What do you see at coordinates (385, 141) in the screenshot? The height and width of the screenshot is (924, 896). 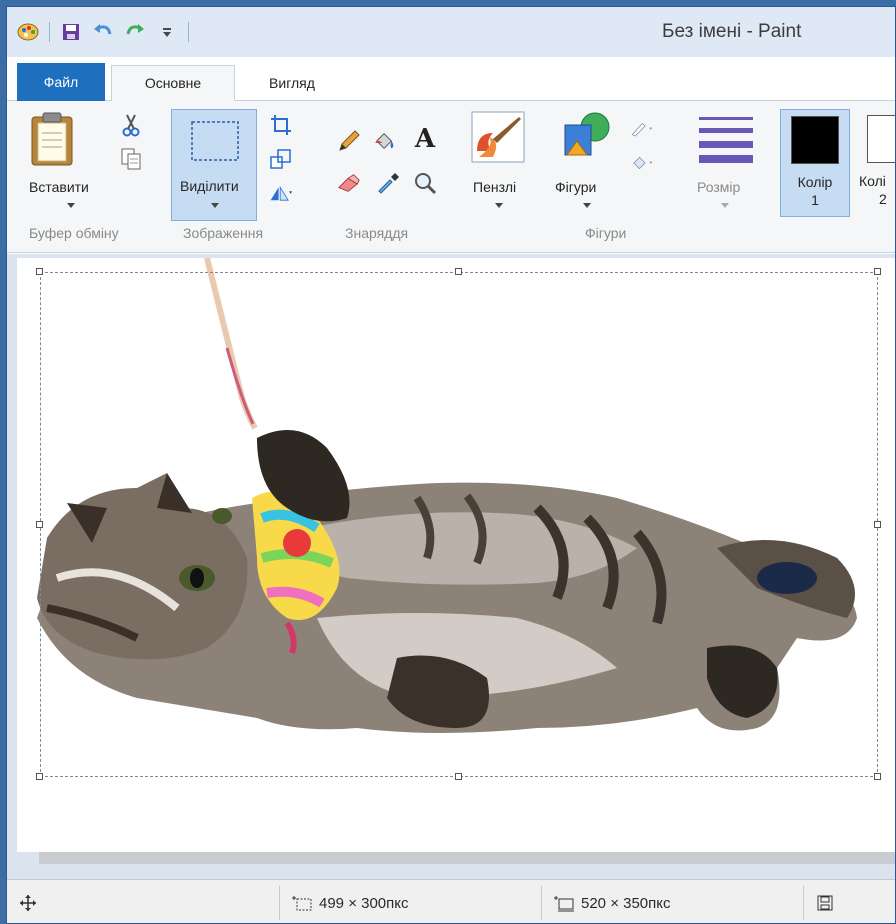 I see `fill-bucket-icon` at bounding box center [385, 141].